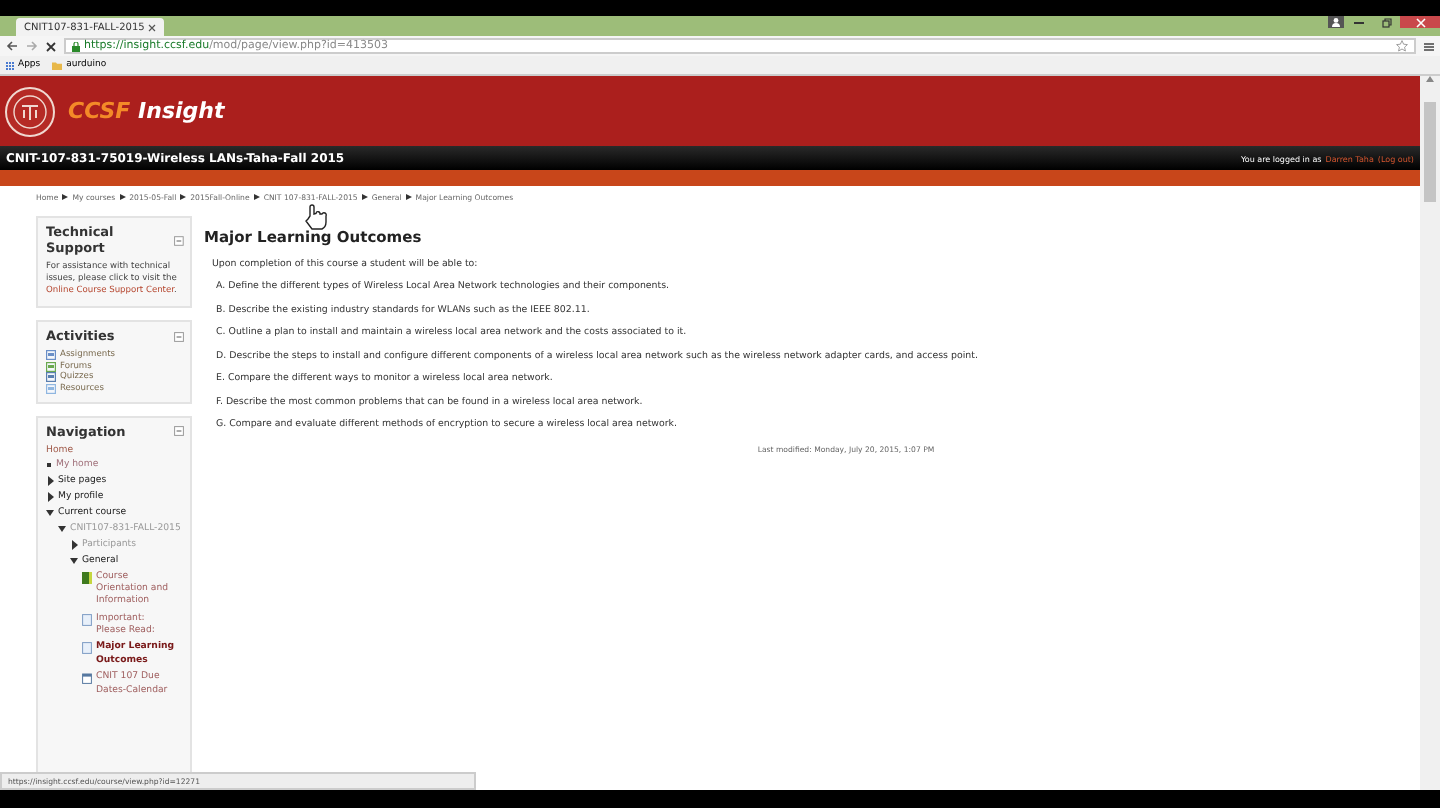 This screenshot has height=808, width=1440. I want to click on user-icon, so click(1336, 22).